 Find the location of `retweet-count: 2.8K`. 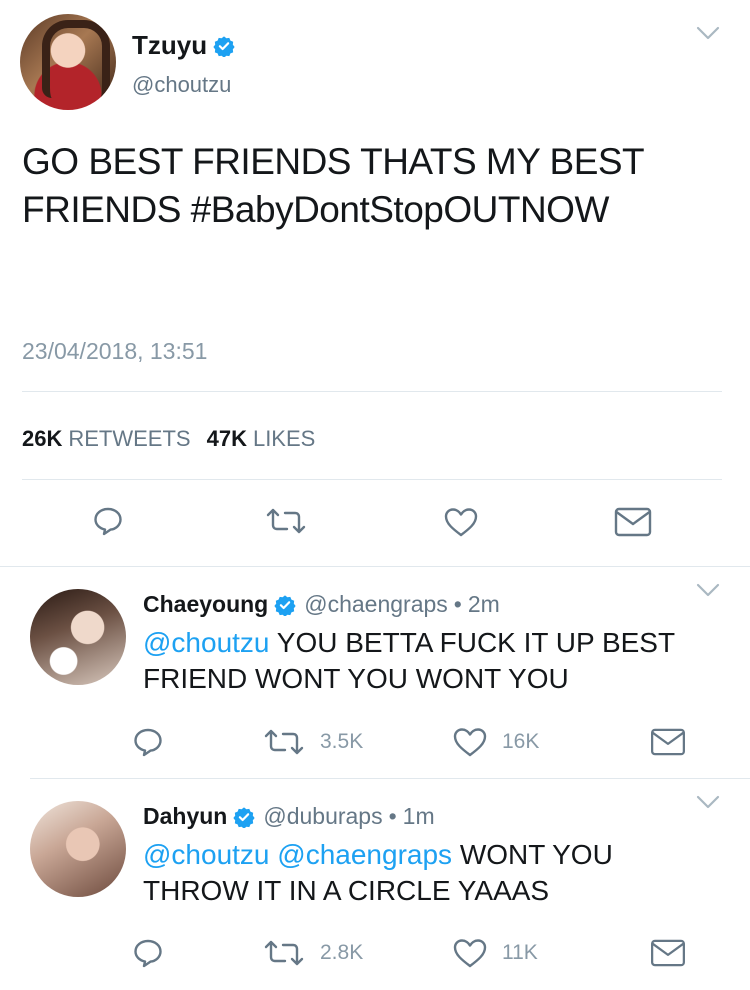

retweet-count: 2.8K is located at coordinates (342, 952).